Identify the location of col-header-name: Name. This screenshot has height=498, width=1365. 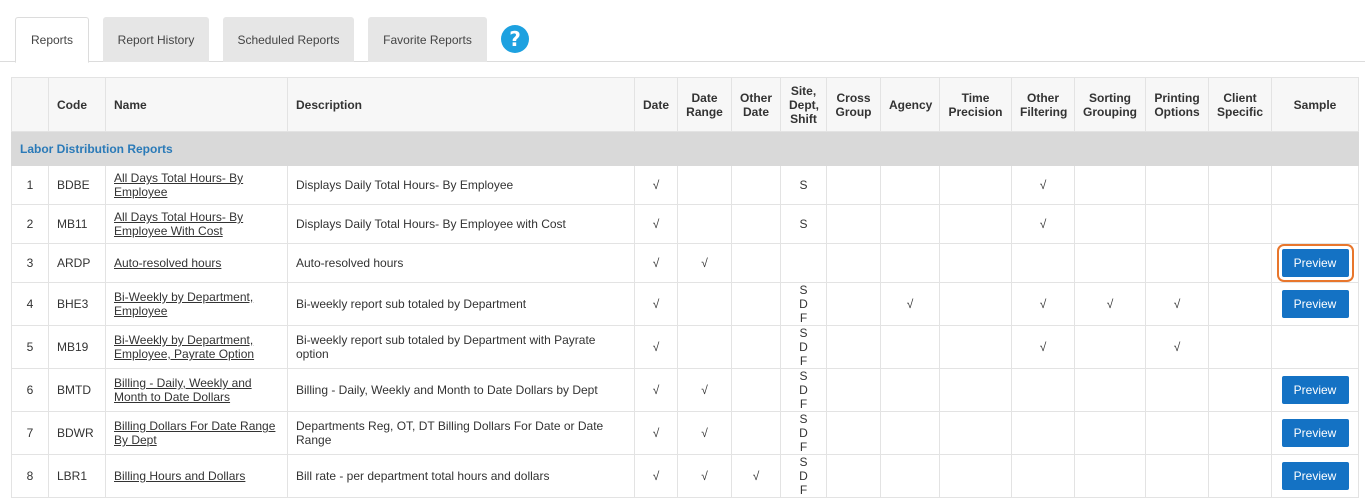
(196, 104).